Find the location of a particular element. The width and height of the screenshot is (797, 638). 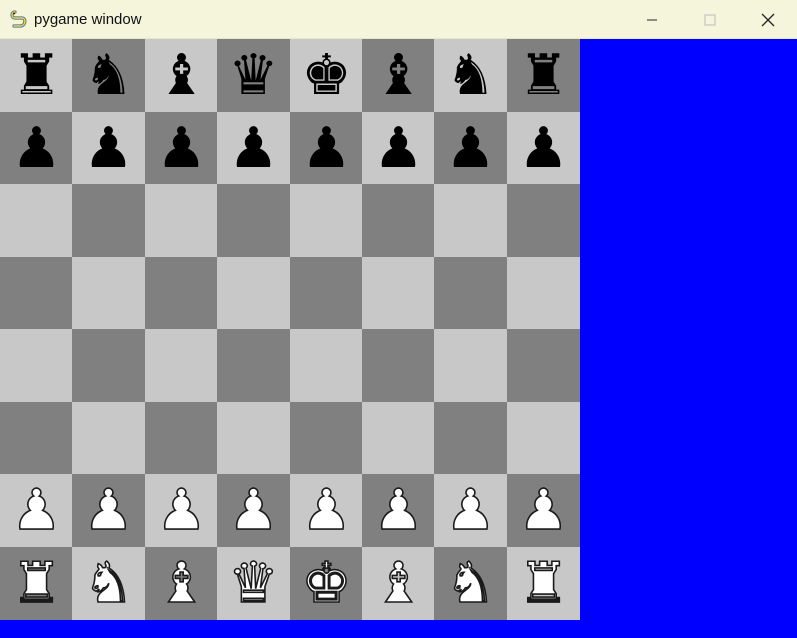

square-g5 is located at coordinates (470, 293).